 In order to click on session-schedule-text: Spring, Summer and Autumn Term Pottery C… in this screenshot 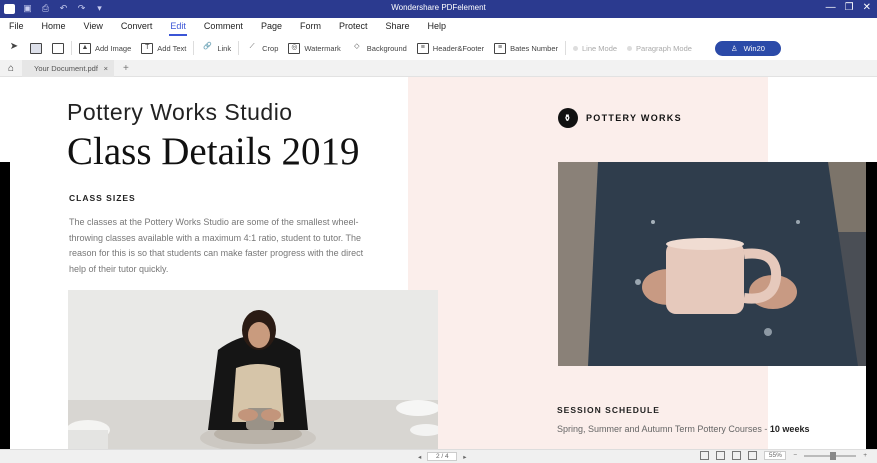, I will do `click(683, 429)`.